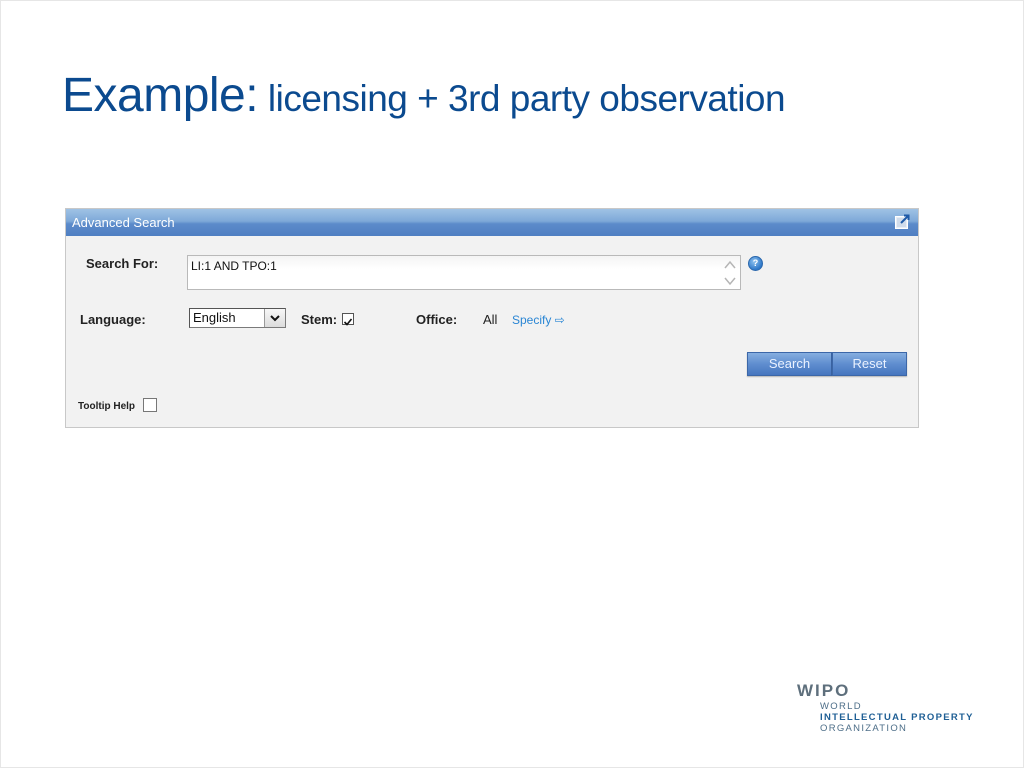  Describe the element at coordinates (437, 319) in the screenshot. I see `office-label: Office:` at that location.